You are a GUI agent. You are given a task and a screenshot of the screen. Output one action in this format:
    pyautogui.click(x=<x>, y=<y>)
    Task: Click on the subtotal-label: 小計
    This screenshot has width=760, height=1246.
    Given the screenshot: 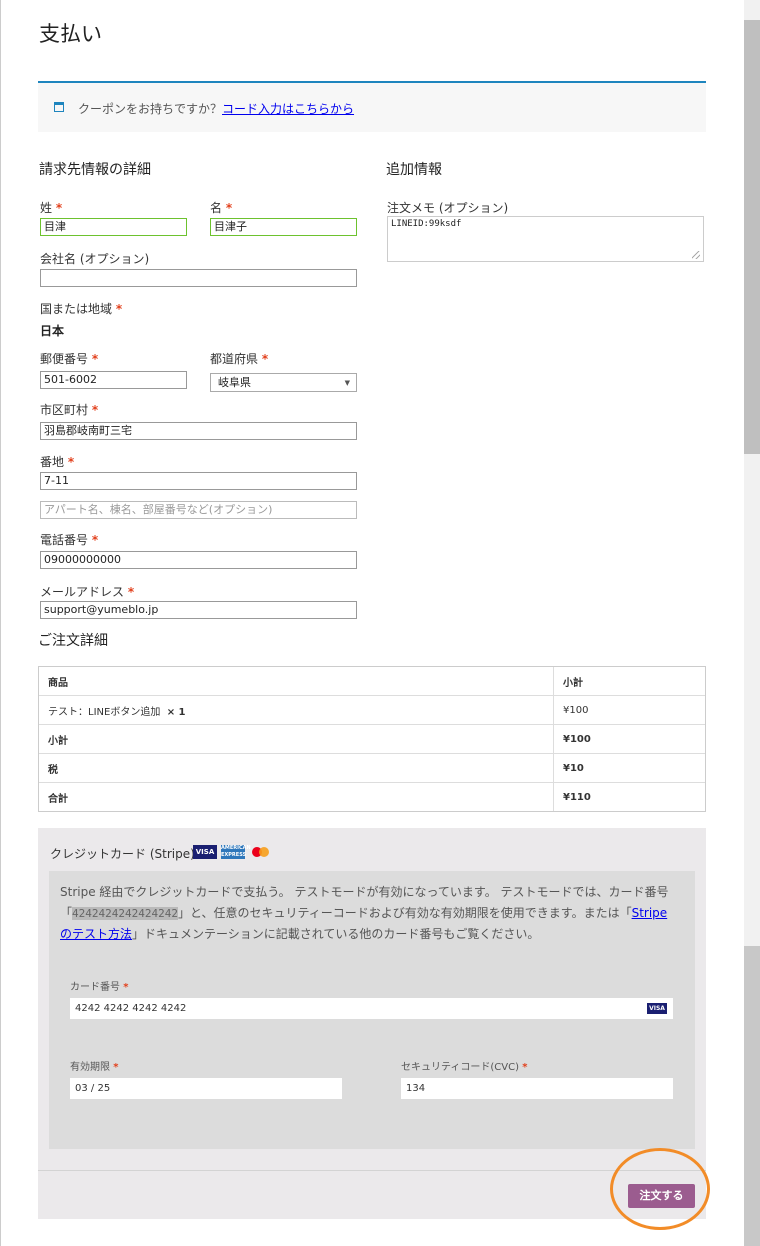 What is the action you would take?
    pyautogui.click(x=296, y=739)
    